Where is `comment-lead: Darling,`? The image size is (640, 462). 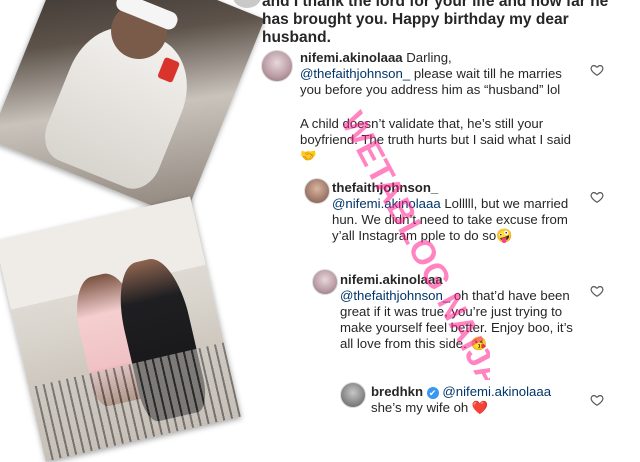
comment-lead: Darling, is located at coordinates (429, 57).